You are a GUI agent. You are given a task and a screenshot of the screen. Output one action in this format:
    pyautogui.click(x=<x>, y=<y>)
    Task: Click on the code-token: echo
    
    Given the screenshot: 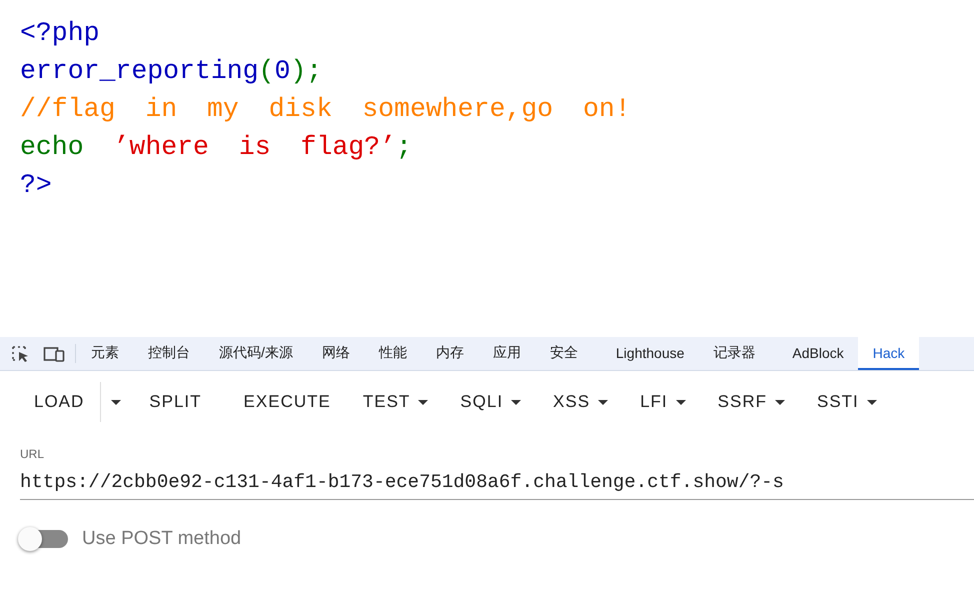 What is the action you would take?
    pyautogui.click(x=52, y=147)
    